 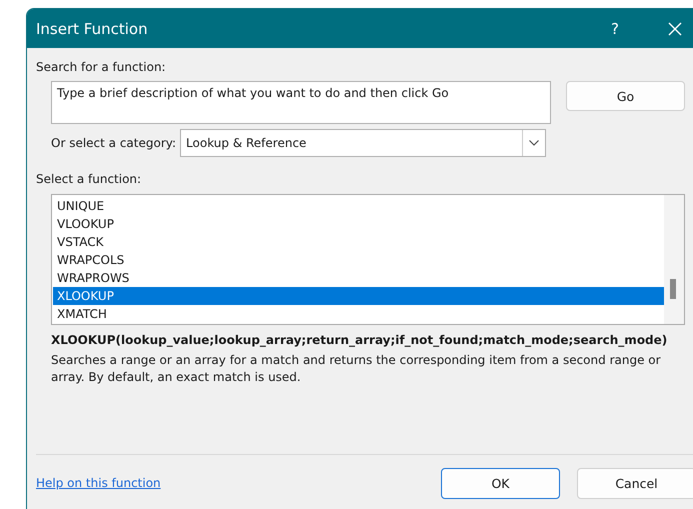 What do you see at coordinates (359, 340) in the screenshot?
I see `function-syntax: XLOOKUP(lookup_value;lookup_array;return_array;if_not_found;match_mode;search_mode)` at bounding box center [359, 340].